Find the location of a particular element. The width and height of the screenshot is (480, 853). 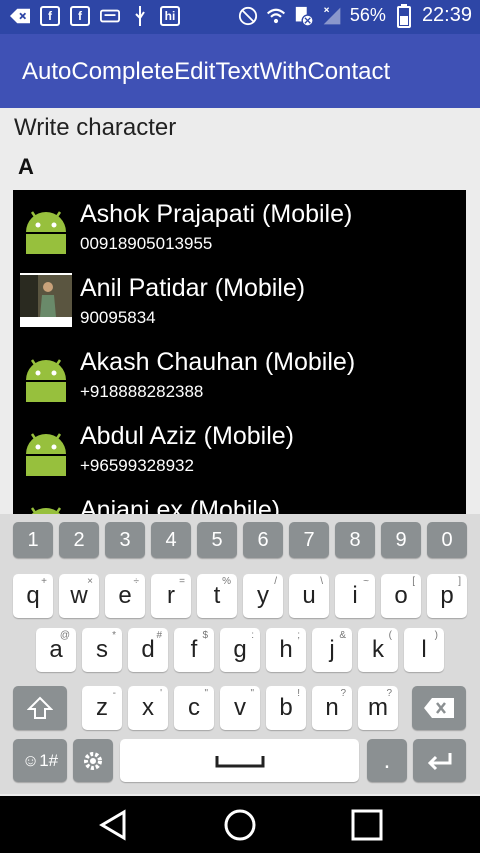

contact-suggestion-item: Ashok Prajapati (Mobile) 00918905013955 is located at coordinates (239, 227).